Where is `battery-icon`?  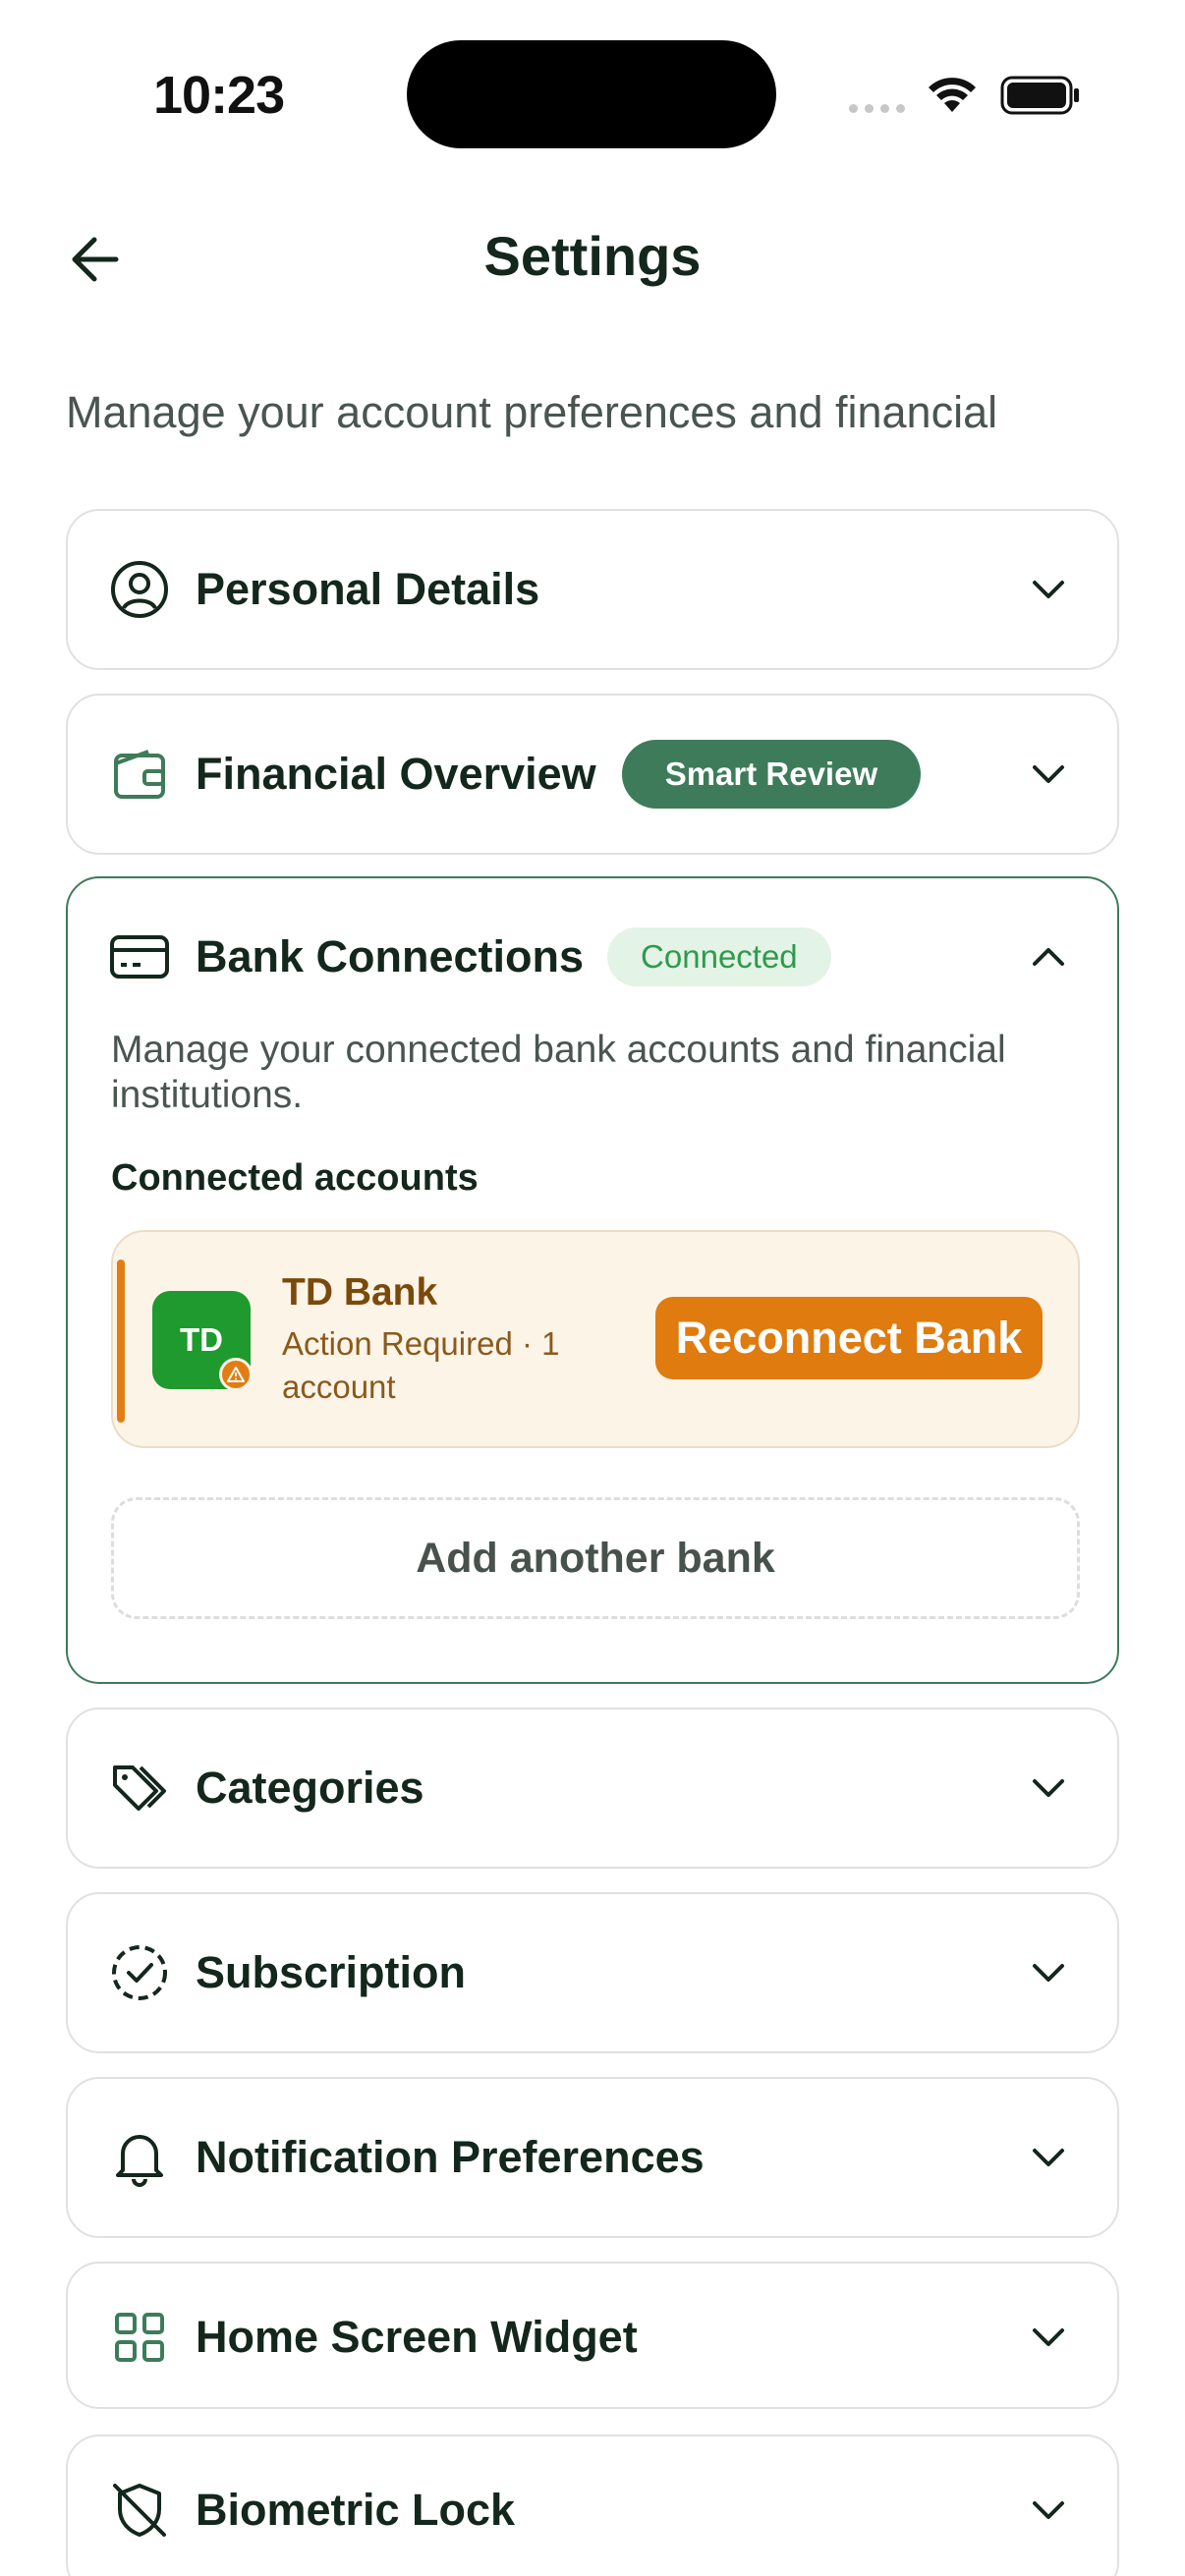 battery-icon is located at coordinates (1040, 95).